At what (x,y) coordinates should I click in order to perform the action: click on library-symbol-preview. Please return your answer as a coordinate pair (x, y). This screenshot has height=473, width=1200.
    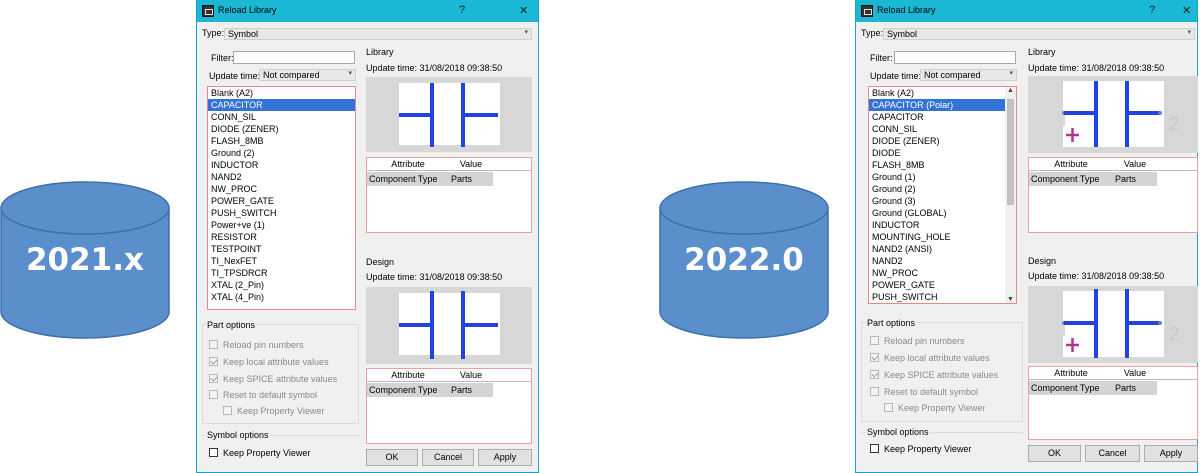
    Looking at the image, I should click on (449, 114).